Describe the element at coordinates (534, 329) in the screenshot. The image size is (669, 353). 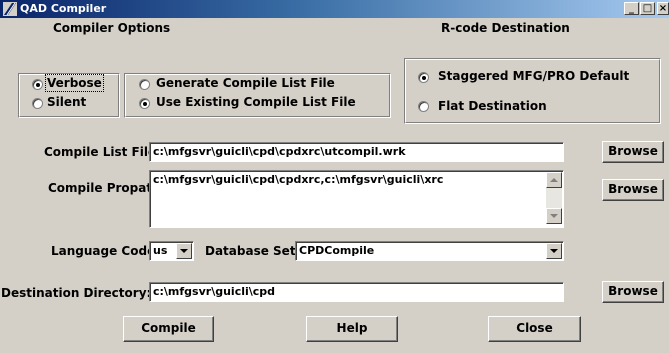
I see `close-button: Close` at that location.